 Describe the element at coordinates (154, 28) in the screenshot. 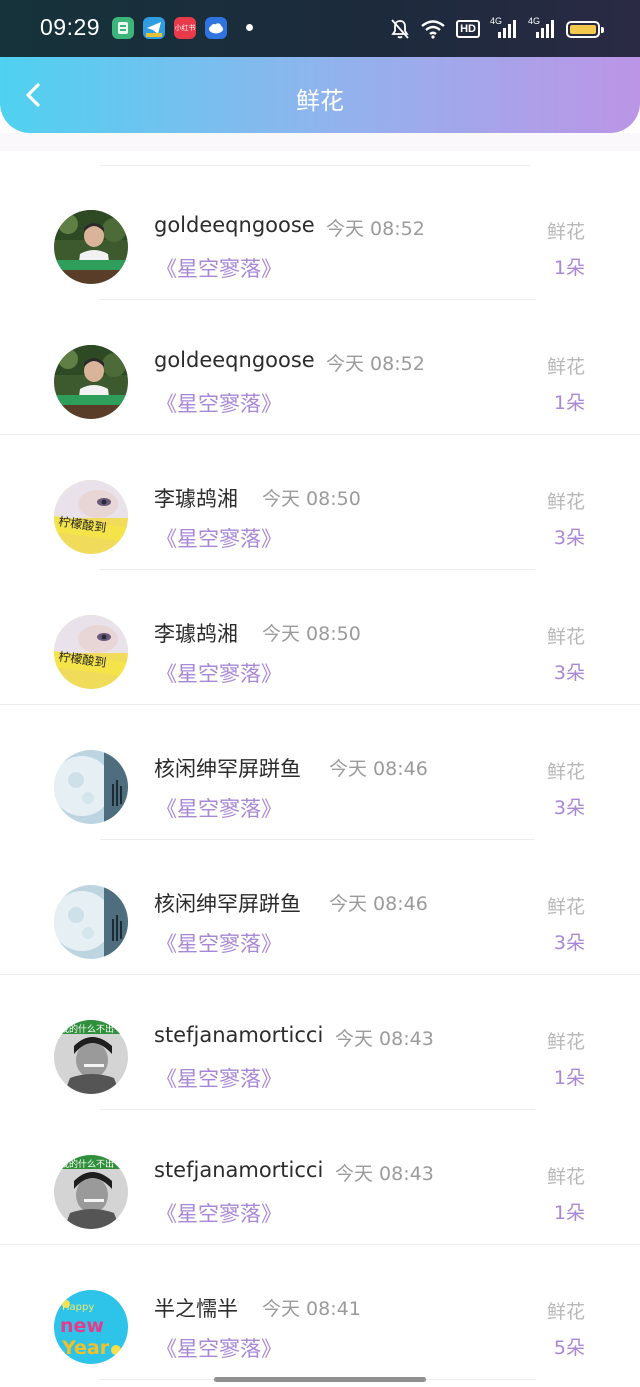

I see `app-telegram-icon` at that location.